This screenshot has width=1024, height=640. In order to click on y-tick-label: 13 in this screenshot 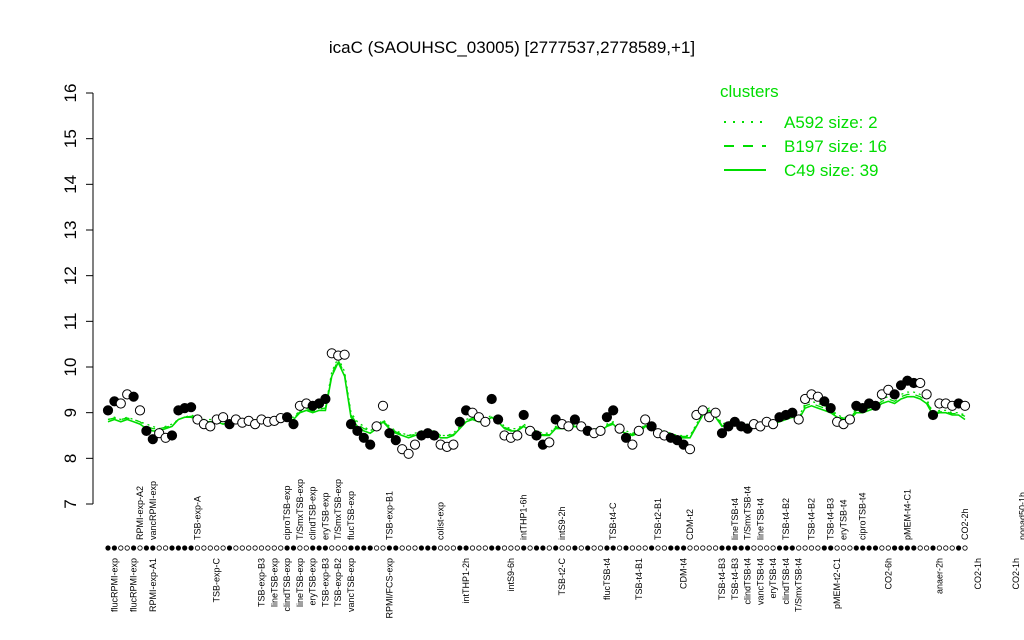, I will do `click(70, 230)`.